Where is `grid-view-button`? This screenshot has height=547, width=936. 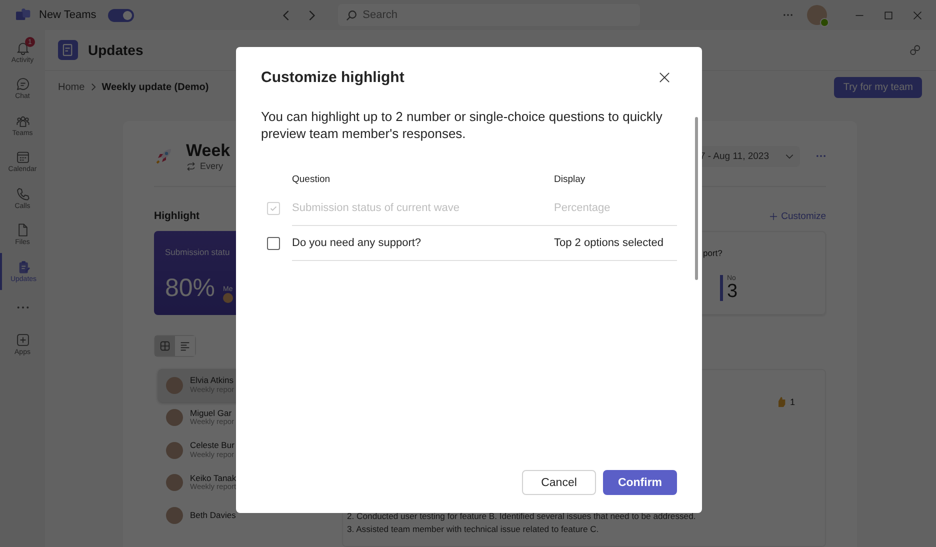
grid-view-button is located at coordinates (165, 346).